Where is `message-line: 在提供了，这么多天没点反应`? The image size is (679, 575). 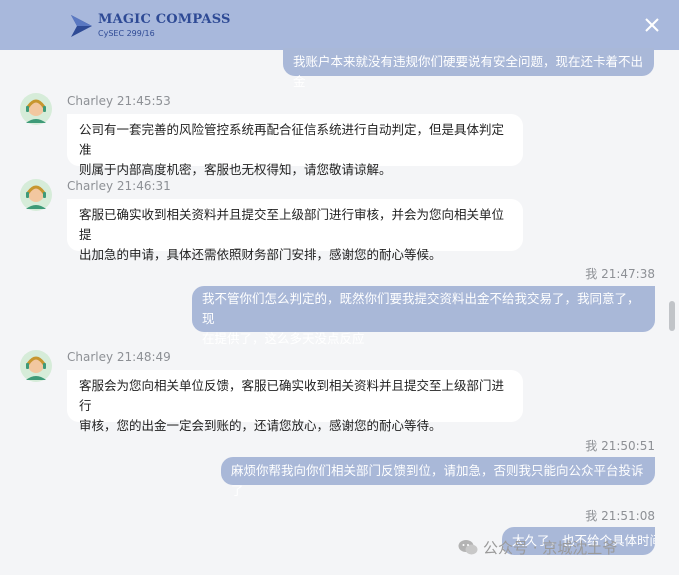 message-line: 在提供了，这么多天没点反应 is located at coordinates (283, 338).